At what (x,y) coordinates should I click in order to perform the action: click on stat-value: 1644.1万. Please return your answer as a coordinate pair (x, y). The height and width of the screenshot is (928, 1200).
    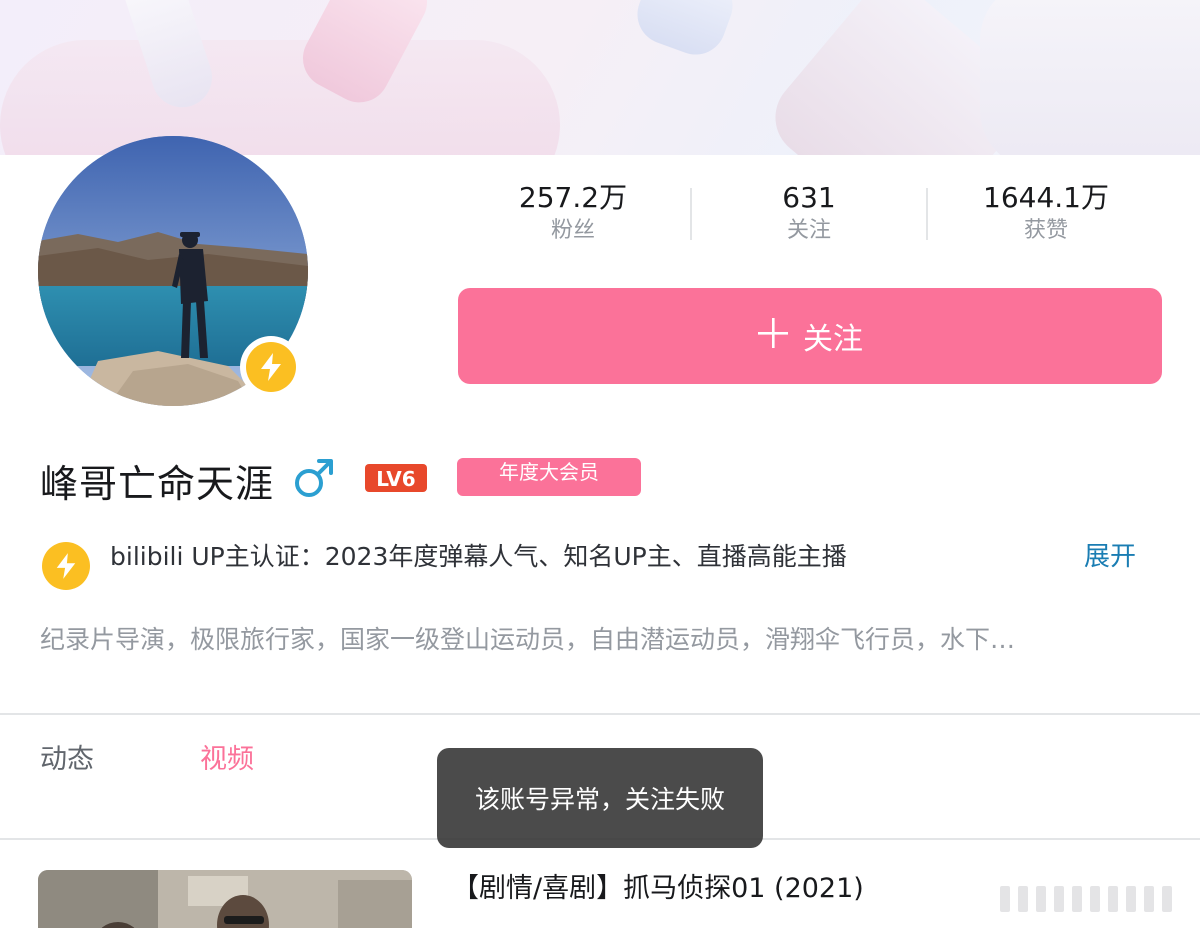
    Looking at the image, I should click on (1046, 197).